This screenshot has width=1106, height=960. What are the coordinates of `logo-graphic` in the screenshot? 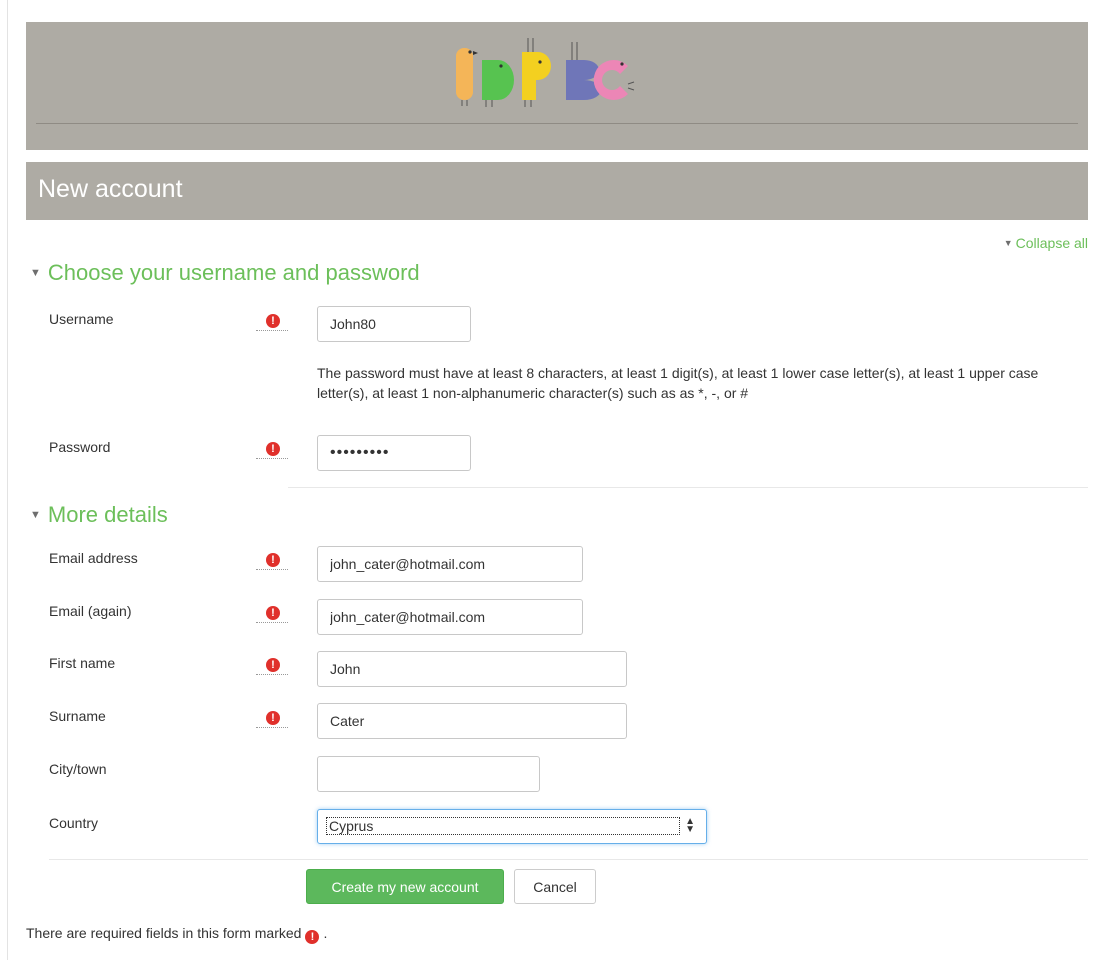 It's located at (545, 72).